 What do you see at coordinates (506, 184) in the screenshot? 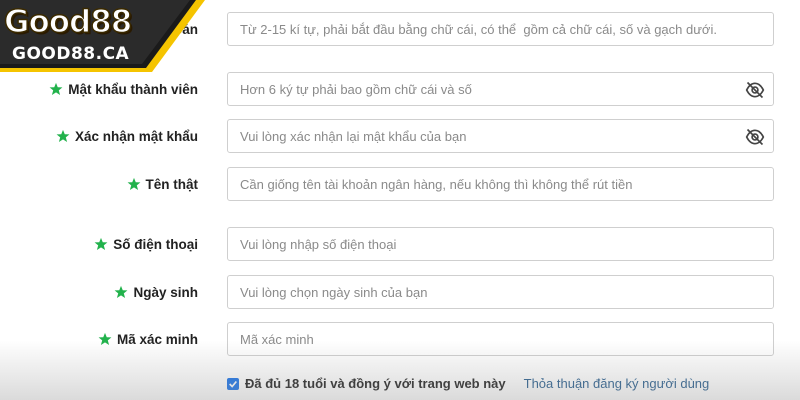
I see `real-name-input` at bounding box center [506, 184].